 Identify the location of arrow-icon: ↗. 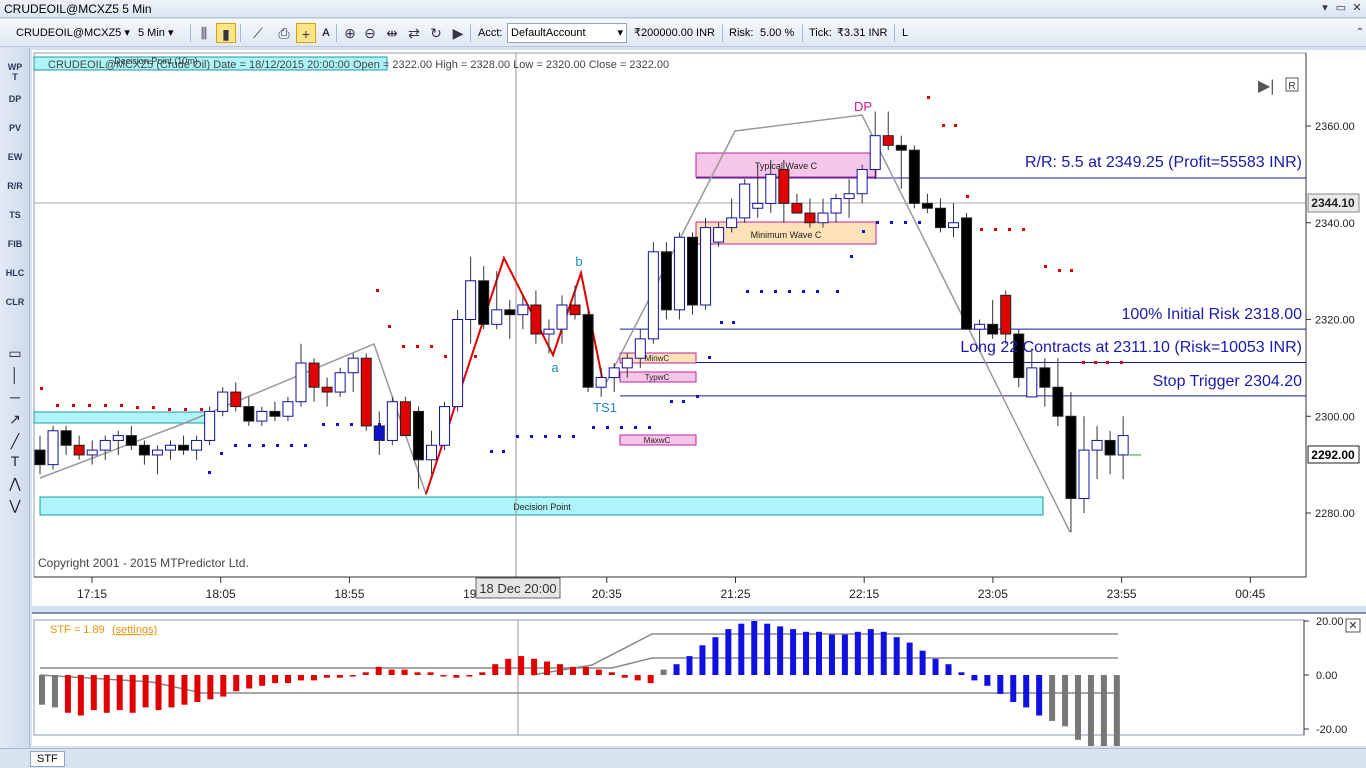
(15, 419).